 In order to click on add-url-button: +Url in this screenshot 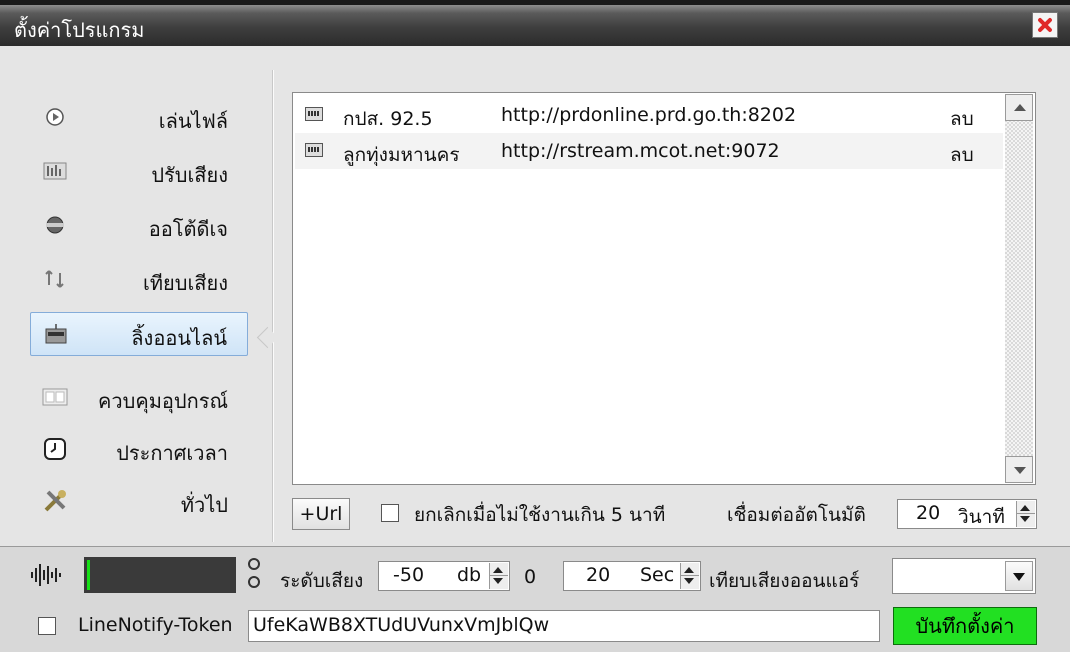, I will do `click(321, 514)`.